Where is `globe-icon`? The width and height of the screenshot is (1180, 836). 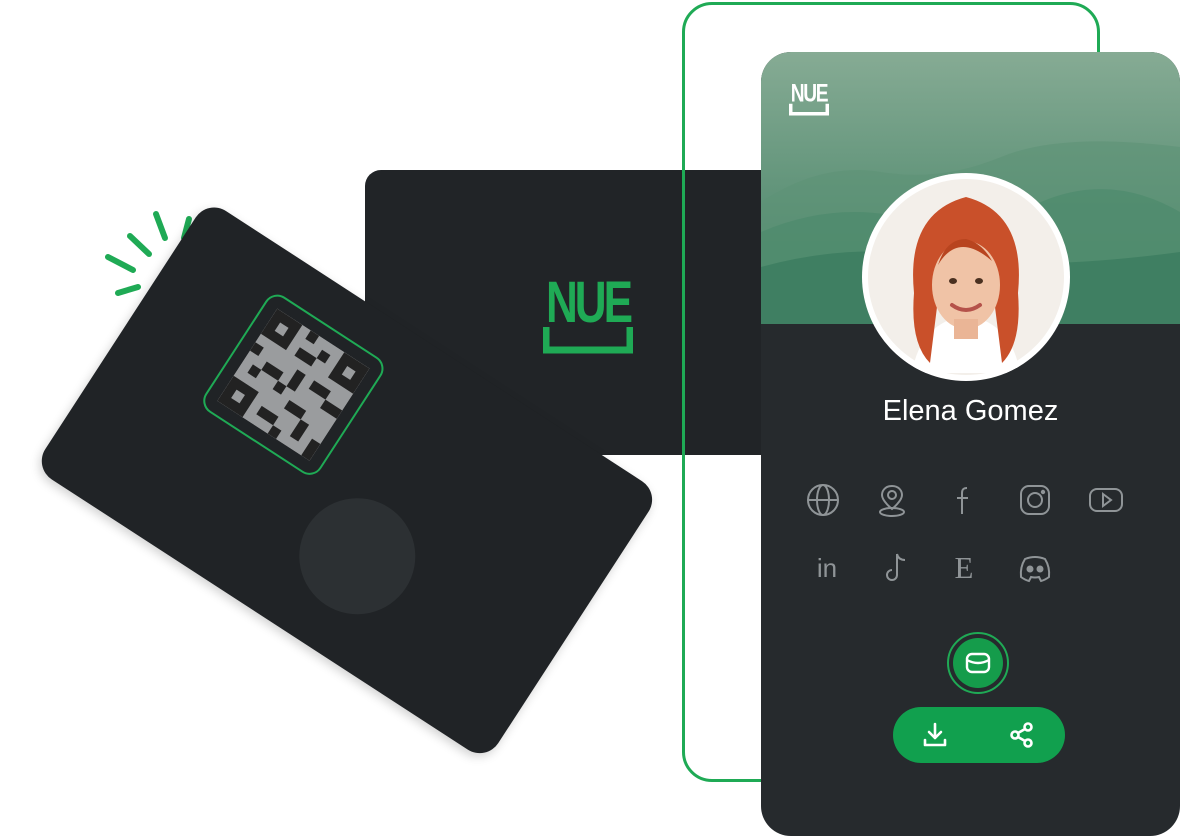 globe-icon is located at coordinates (823, 500).